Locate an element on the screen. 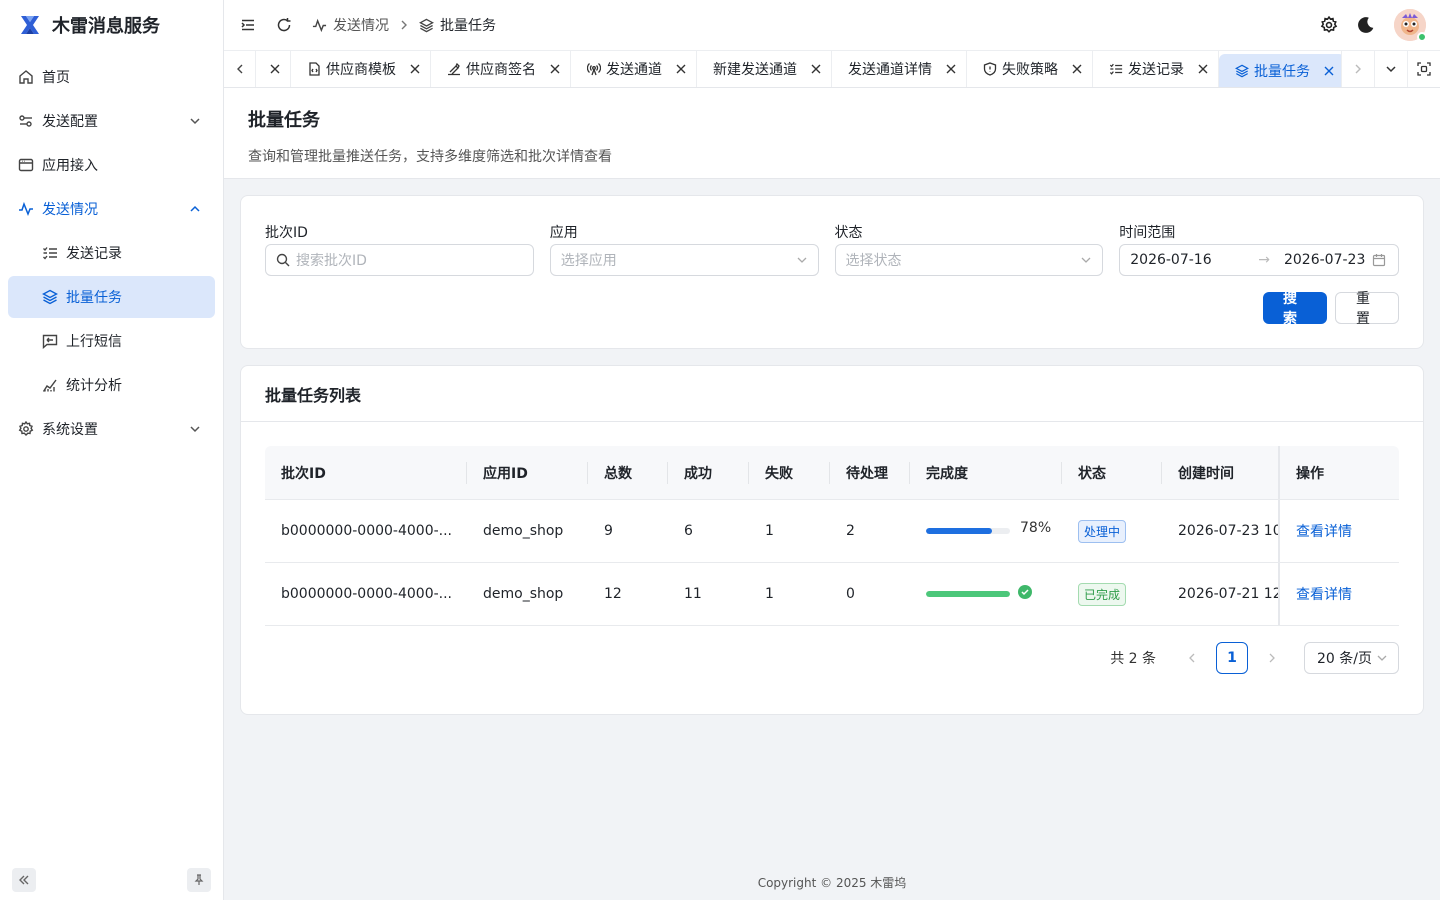 The height and width of the screenshot is (900, 1440). page-size-select: 20 条/页 is located at coordinates (1351, 658).